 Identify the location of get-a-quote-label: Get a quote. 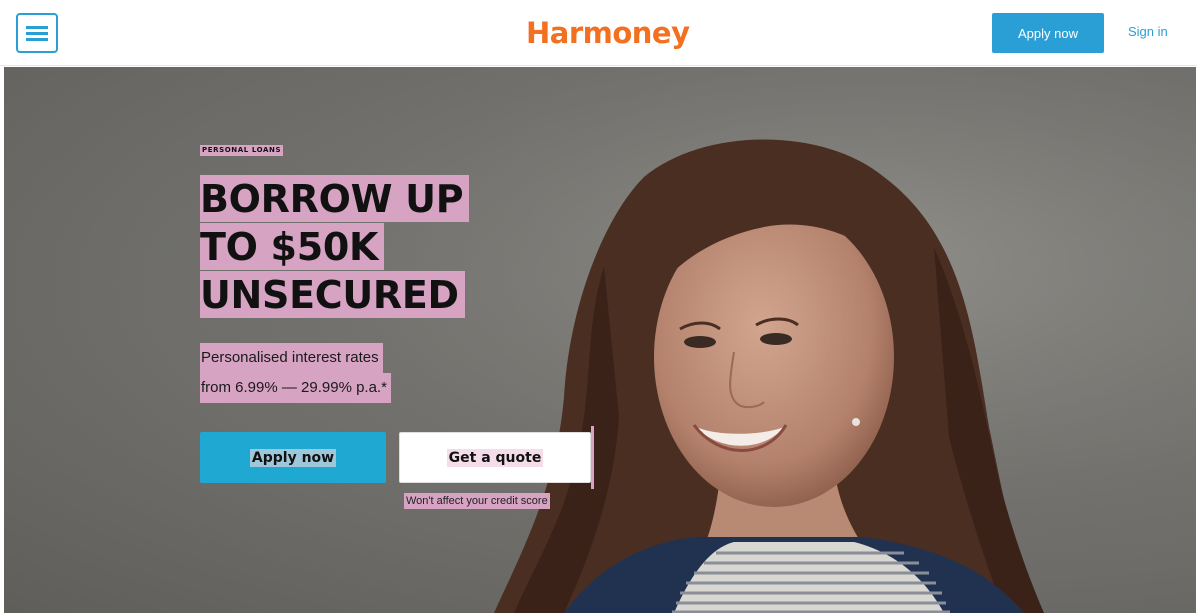
(495, 457).